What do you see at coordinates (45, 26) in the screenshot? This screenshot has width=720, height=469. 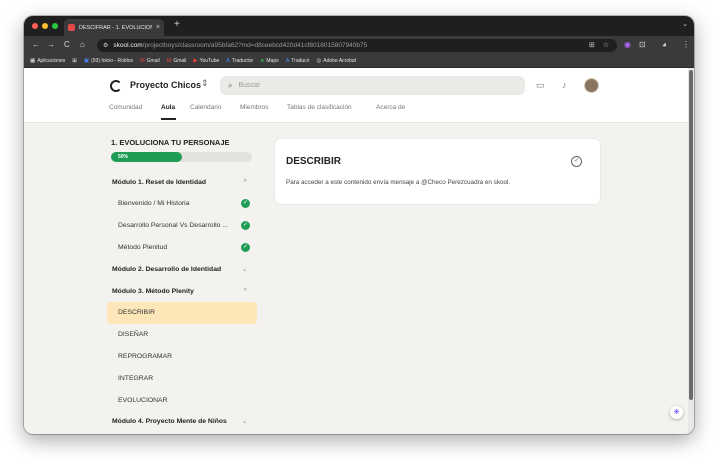 I see `minimize-window-button` at bounding box center [45, 26].